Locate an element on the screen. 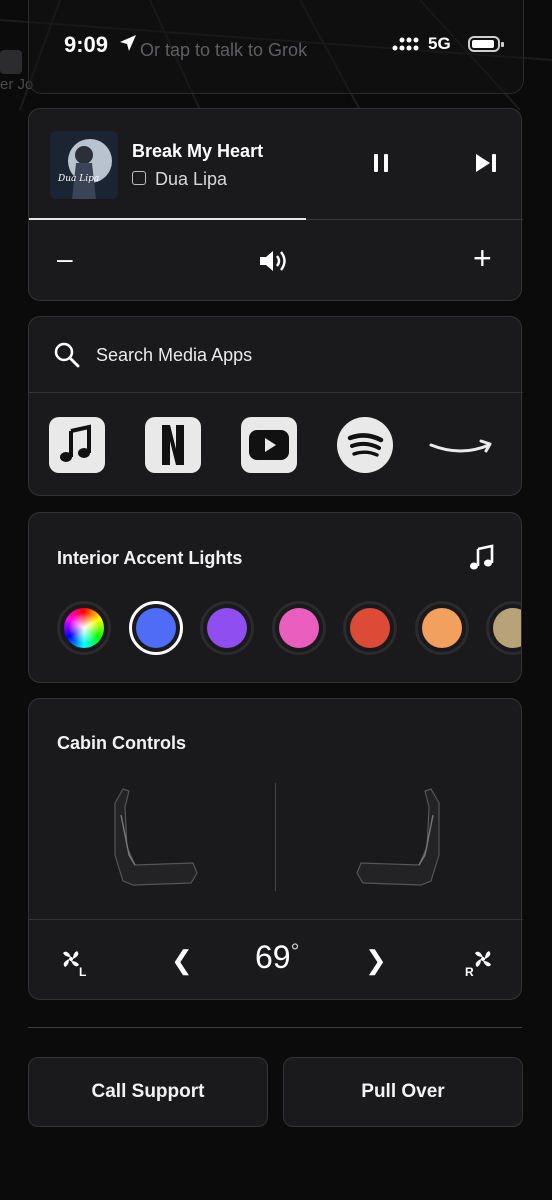 The width and height of the screenshot is (552, 1200). pause-icon is located at coordinates (381, 163).